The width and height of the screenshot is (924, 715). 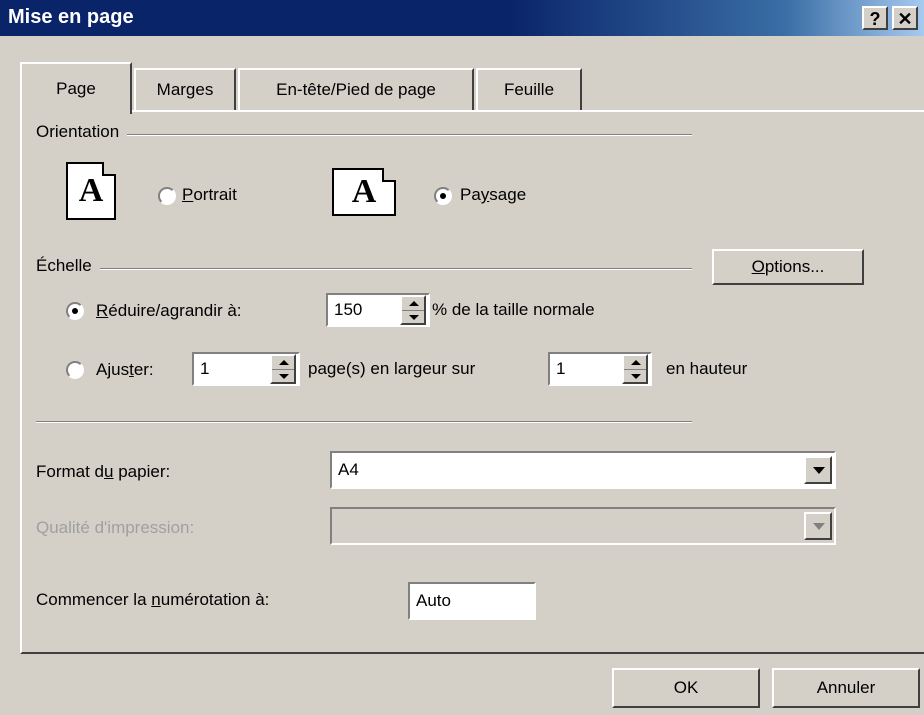 I want to click on paysage-label: Paysage, so click(x=493, y=195).